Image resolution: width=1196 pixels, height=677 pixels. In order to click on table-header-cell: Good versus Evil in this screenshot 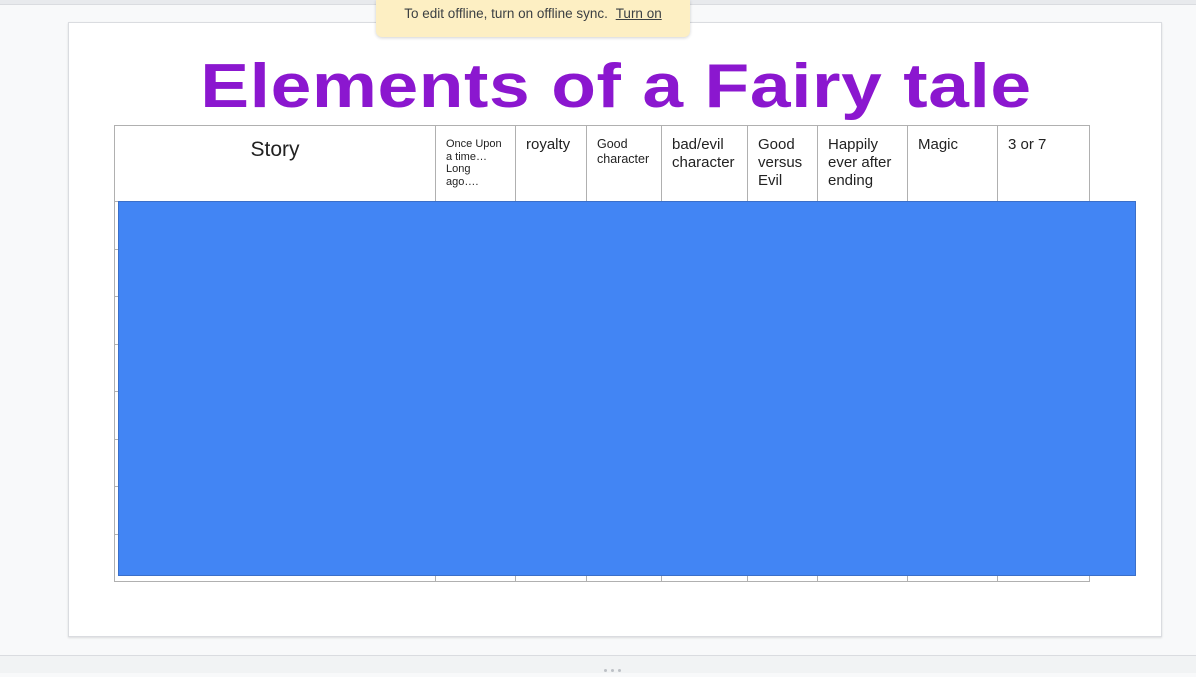, I will do `click(782, 163)`.